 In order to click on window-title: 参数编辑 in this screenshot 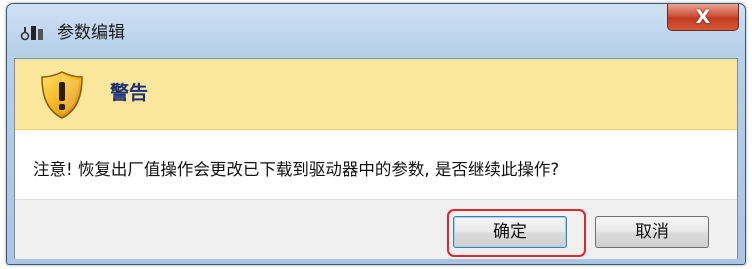, I will do `click(91, 33)`.